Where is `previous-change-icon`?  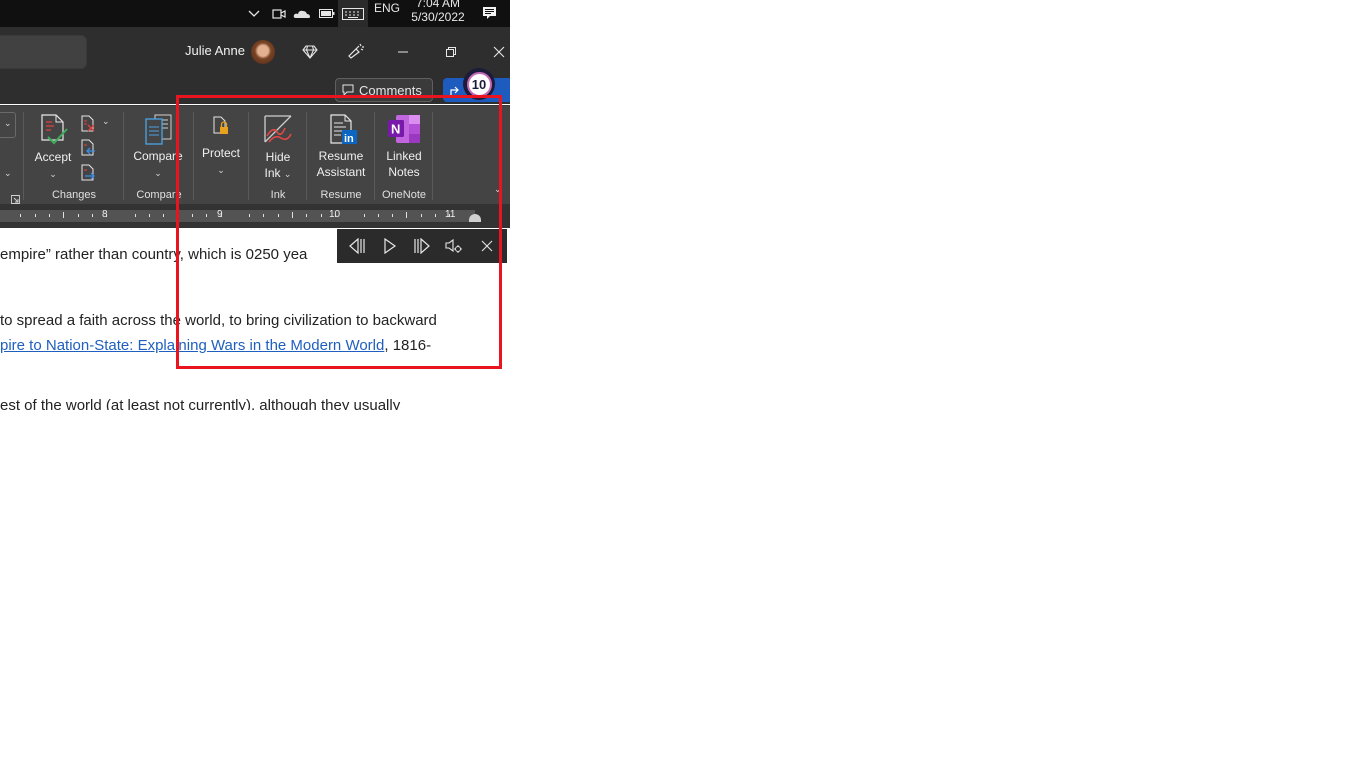 previous-change-icon is located at coordinates (89, 150).